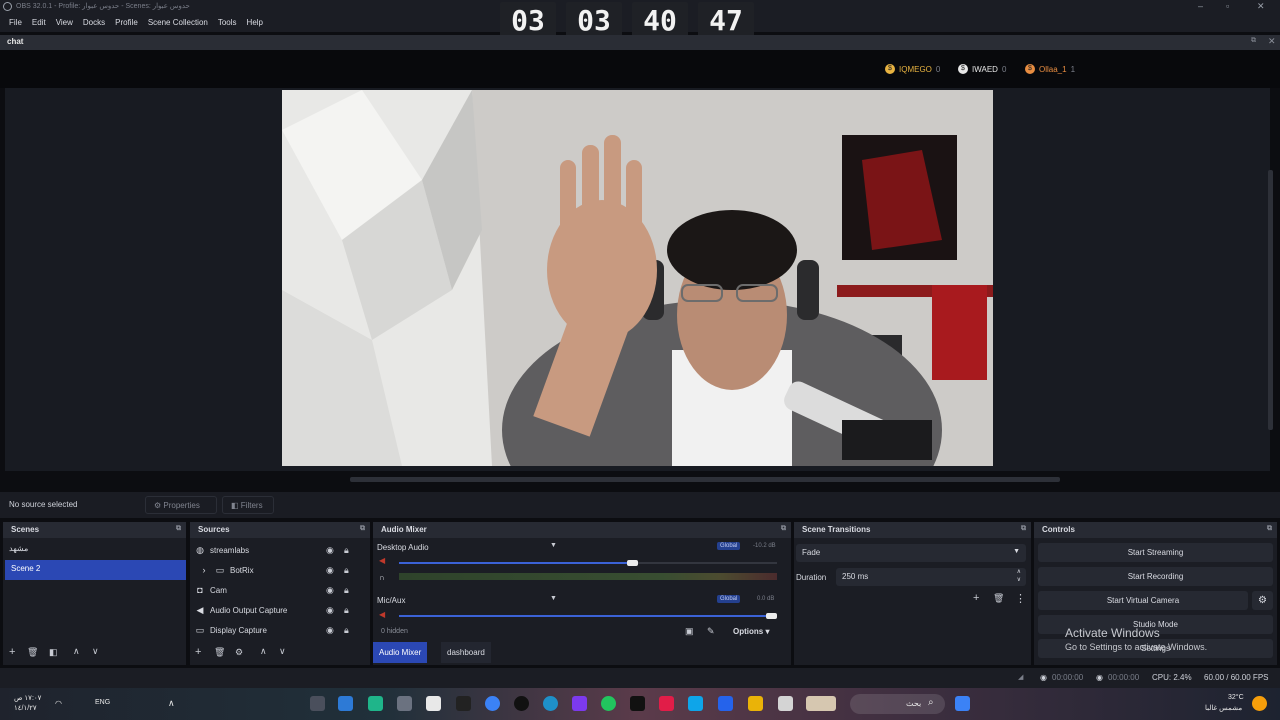 Image resolution: width=1280 pixels, height=720 pixels. Describe the element at coordinates (255, 23) in the screenshot. I see `menu-help: Help` at that location.